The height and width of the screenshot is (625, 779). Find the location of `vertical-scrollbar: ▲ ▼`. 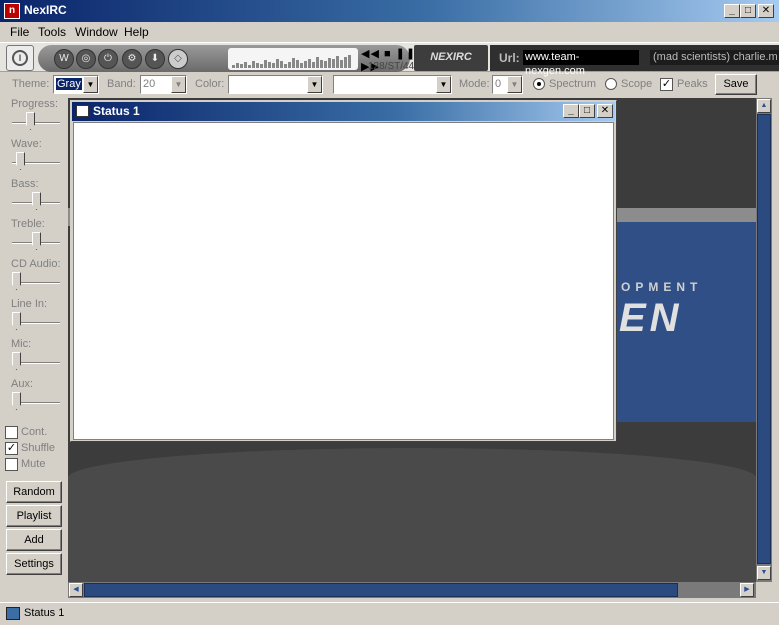

vertical-scrollbar: ▲ ▼ is located at coordinates (764, 340).